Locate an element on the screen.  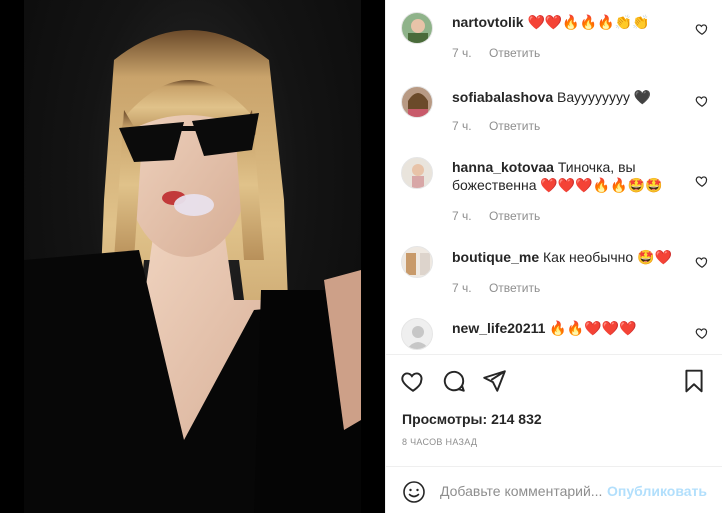
add-comment-form: Опубликовать is located at coordinates (554, 490).